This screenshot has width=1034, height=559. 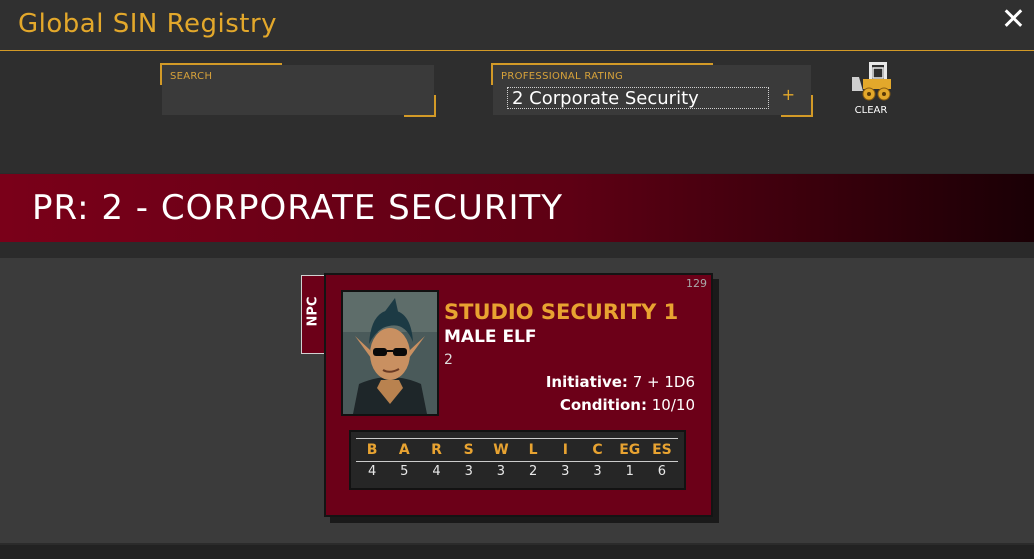 I want to click on category-banner: PR: 2 - CORPORATE SECURITY, so click(x=517, y=208).